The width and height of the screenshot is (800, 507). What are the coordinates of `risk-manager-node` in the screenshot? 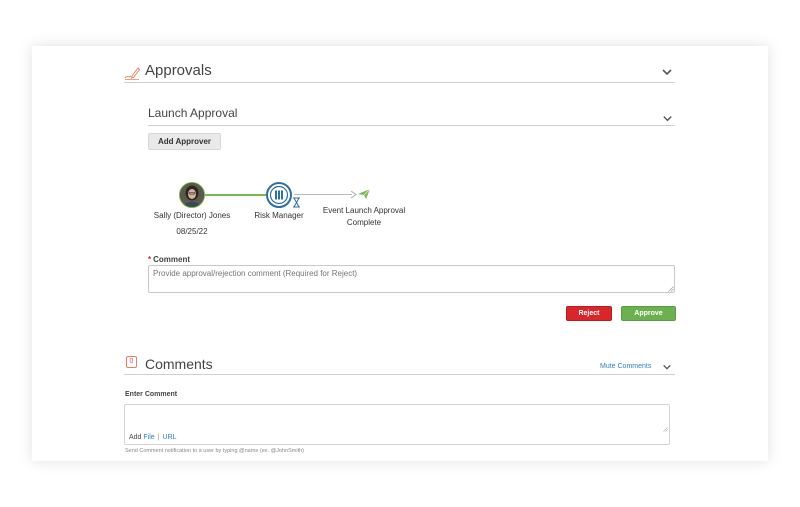 It's located at (279, 195).